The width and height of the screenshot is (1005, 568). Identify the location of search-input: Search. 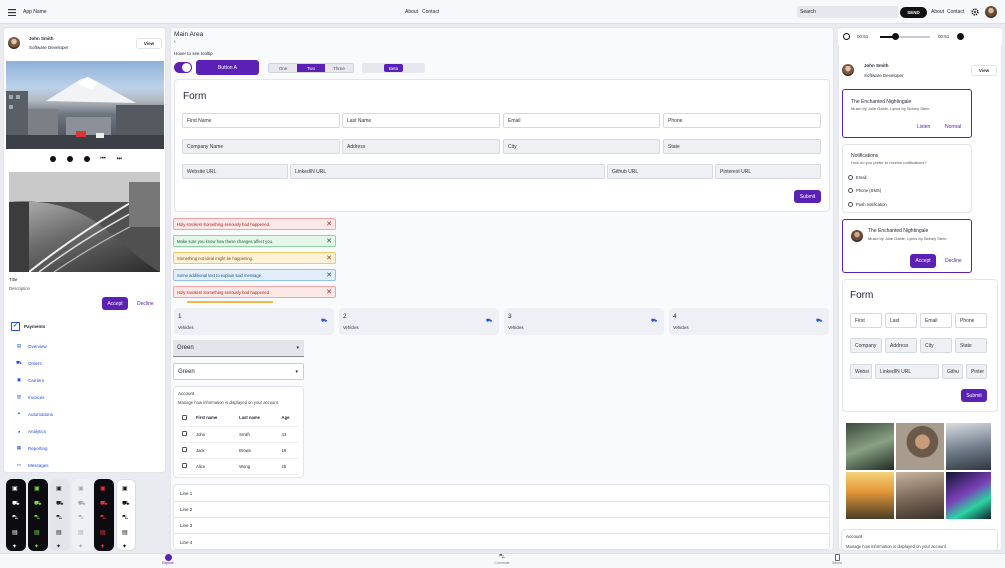
(847, 12).